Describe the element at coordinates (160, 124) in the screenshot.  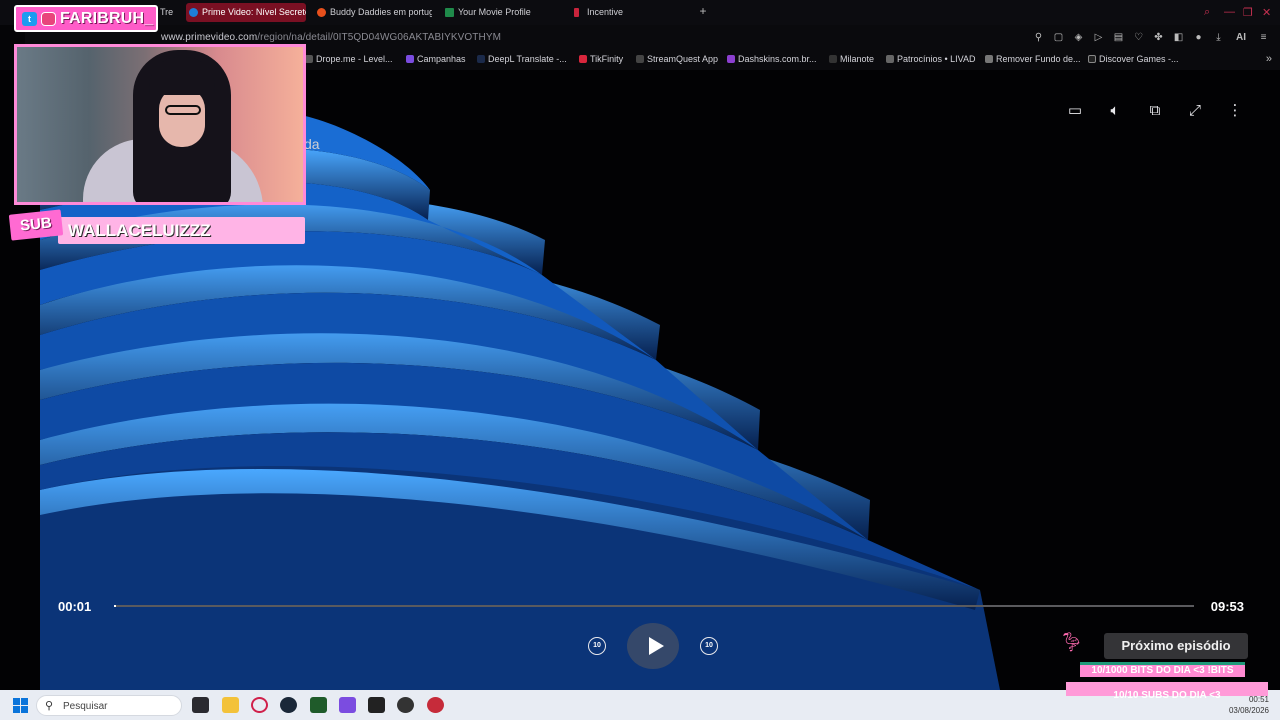
I see `webcam-feed` at that location.